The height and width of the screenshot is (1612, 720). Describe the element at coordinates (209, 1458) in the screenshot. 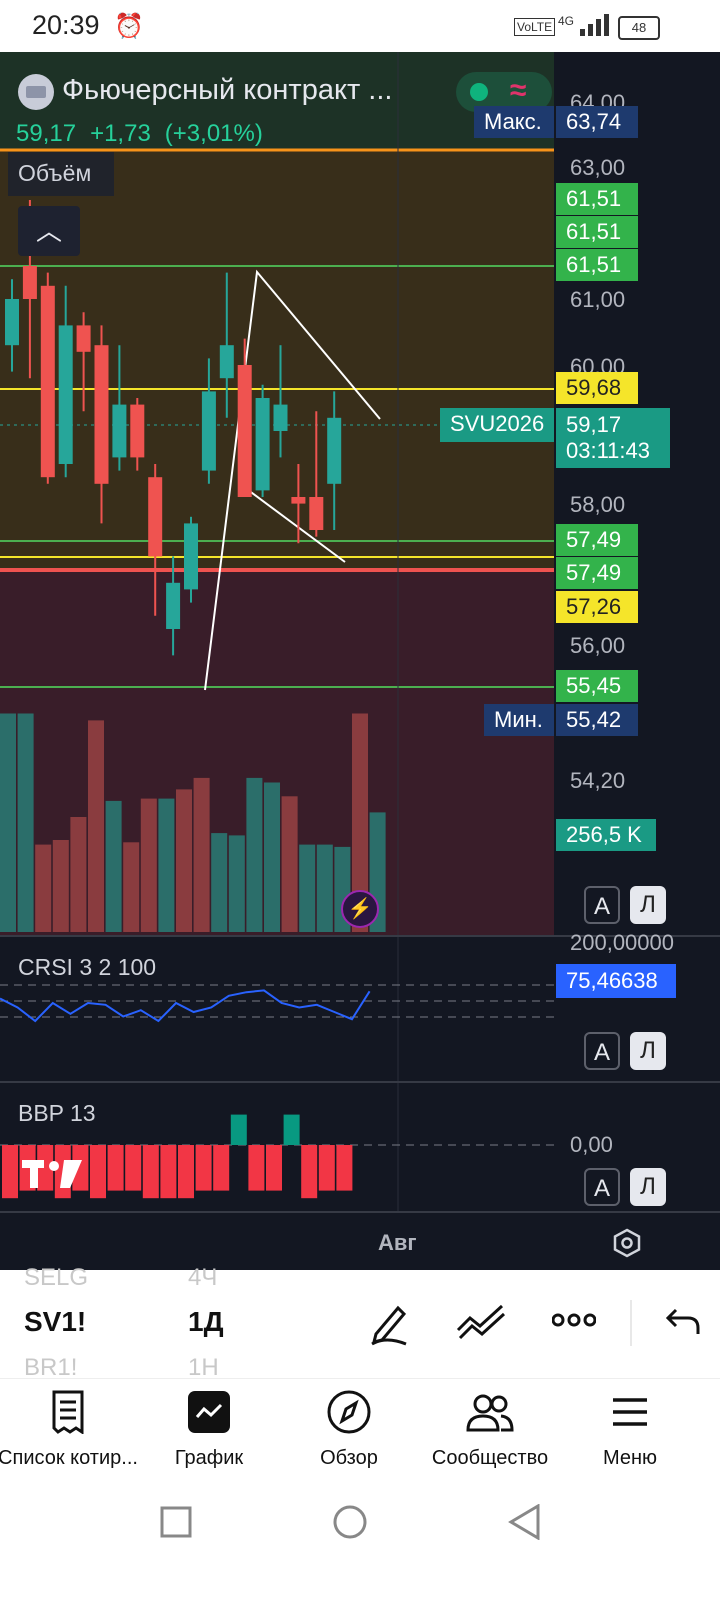

I see `tab-label: График` at that location.